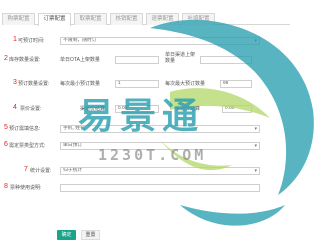 Image resolution: width=323 pixels, height=245 pixels. What do you see at coordinates (15, 39) in the screenshot?
I see `step-number-1: 1` at bounding box center [15, 39].